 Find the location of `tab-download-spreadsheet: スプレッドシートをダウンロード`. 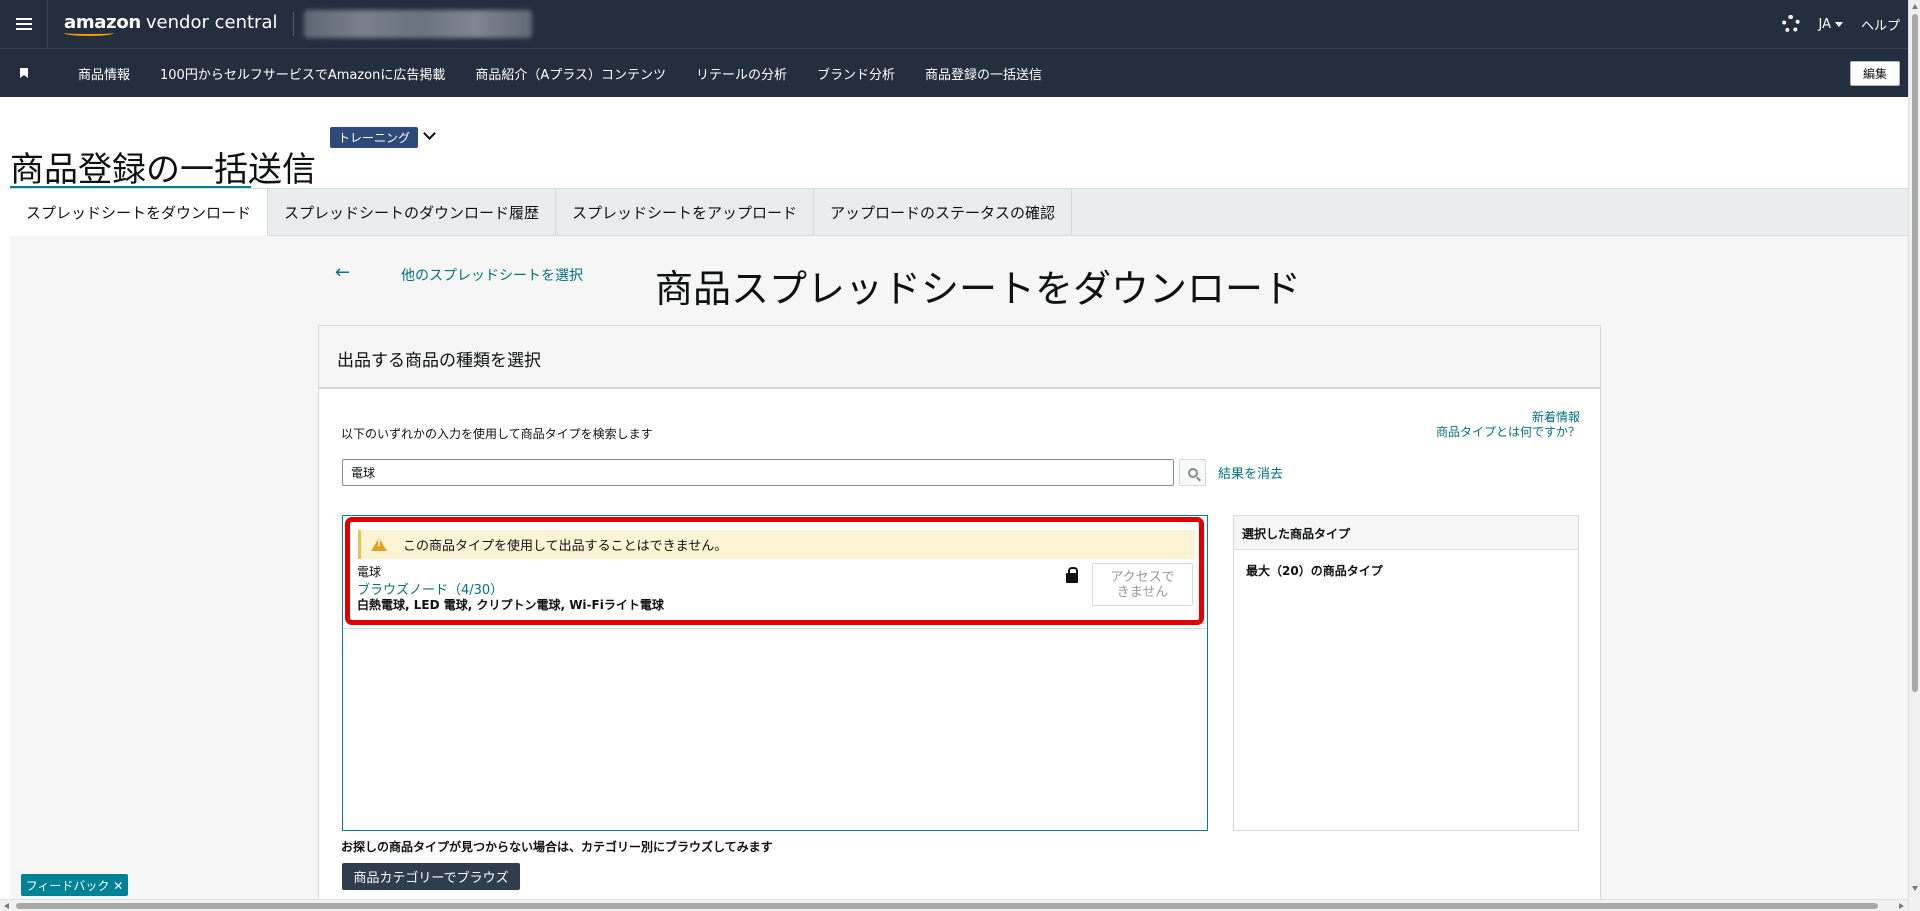

tab-download-spreadsheet: スプレッドシートをダウンロード is located at coordinates (139, 212).